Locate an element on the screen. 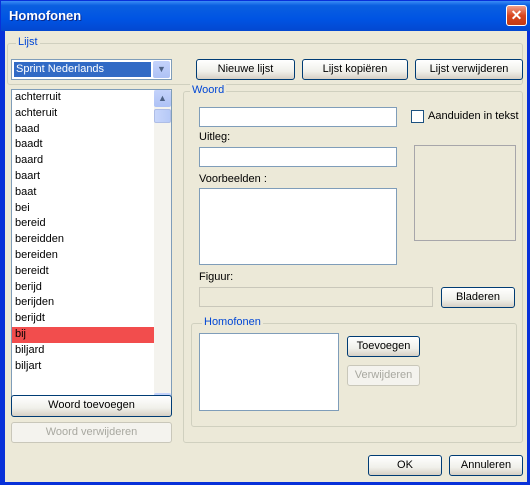 This screenshot has height=485, width=530. list-item: biljard is located at coordinates (91, 351).